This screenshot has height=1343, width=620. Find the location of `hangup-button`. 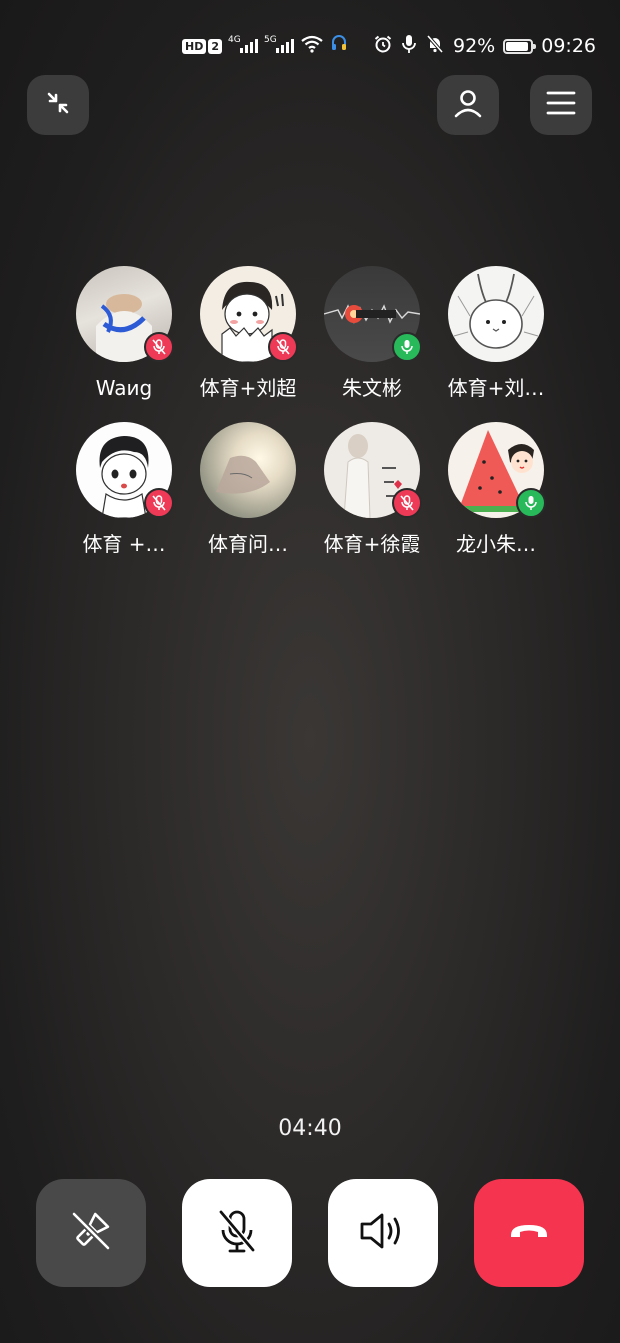

hangup-button is located at coordinates (529, 1233).